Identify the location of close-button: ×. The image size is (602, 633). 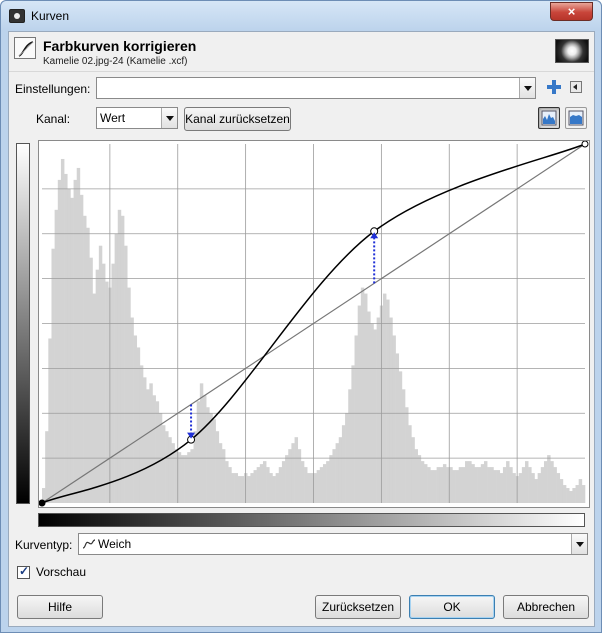
(571, 11).